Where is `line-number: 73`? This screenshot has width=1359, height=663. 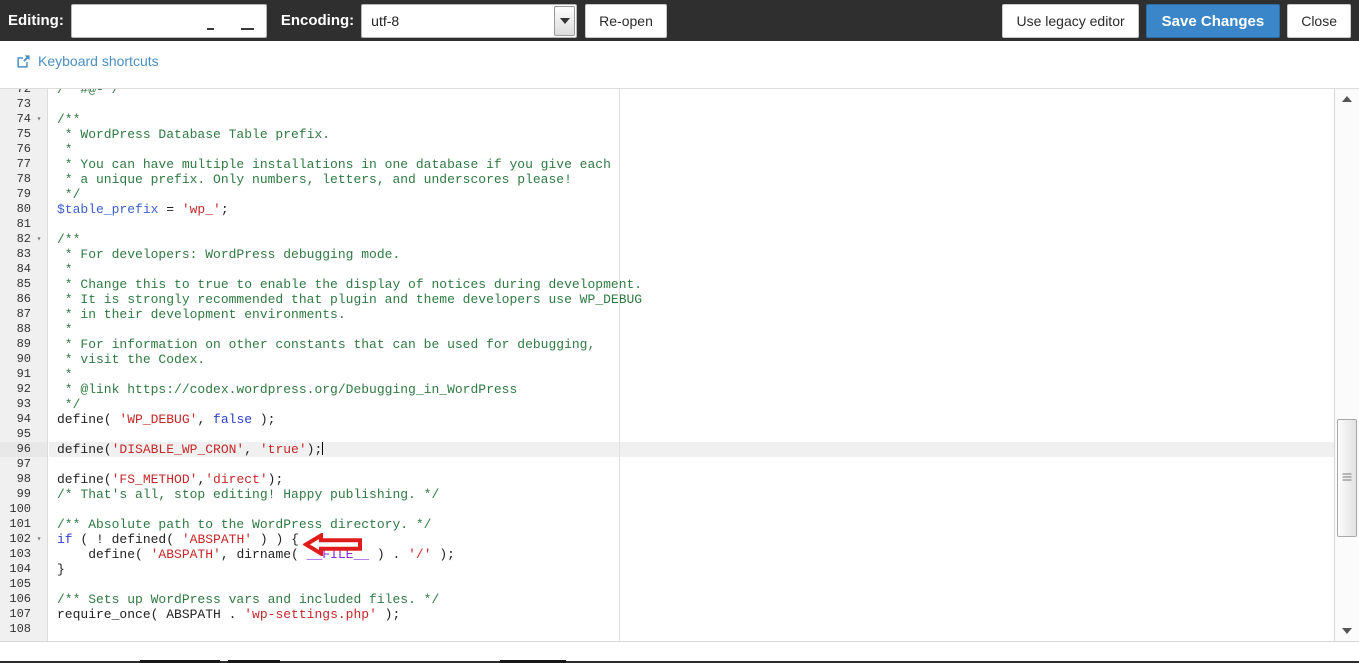
line-number: 73 is located at coordinates (23, 104).